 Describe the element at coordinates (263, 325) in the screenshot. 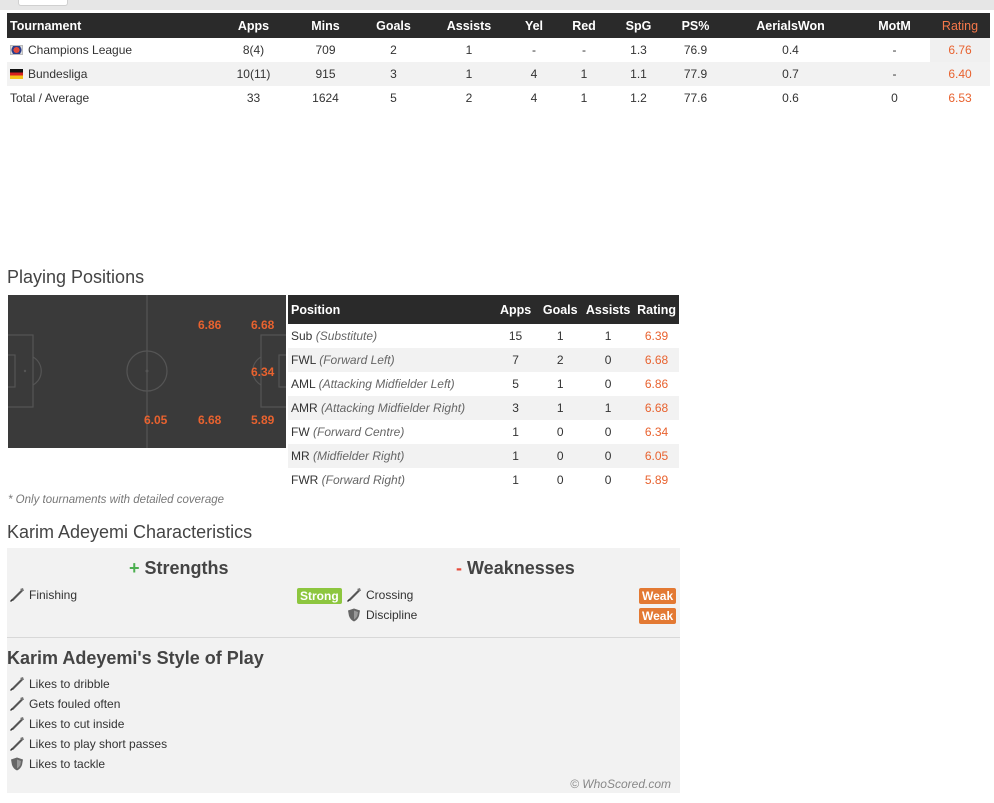

I see `pitch-rating-fwl: 6.68` at that location.